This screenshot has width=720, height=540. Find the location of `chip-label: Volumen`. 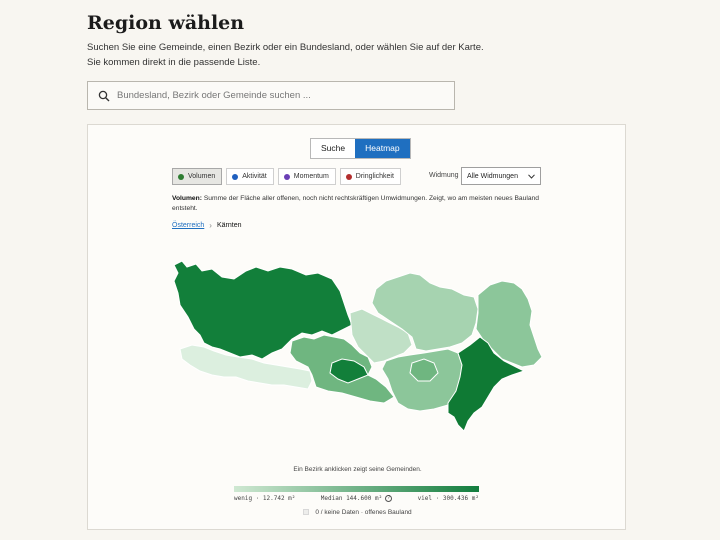

chip-label: Volumen is located at coordinates (202, 176).